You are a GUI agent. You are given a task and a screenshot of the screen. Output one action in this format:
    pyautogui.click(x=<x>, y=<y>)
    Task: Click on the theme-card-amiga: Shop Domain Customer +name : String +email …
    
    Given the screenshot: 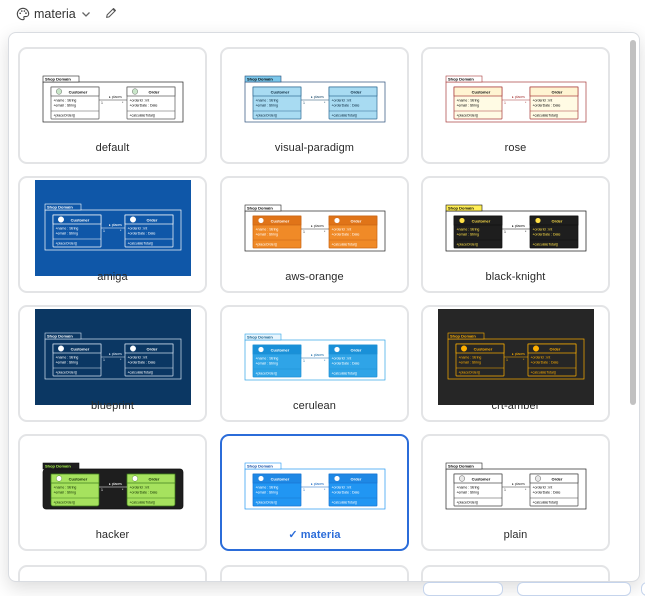 What is the action you would take?
    pyautogui.click(x=112, y=234)
    